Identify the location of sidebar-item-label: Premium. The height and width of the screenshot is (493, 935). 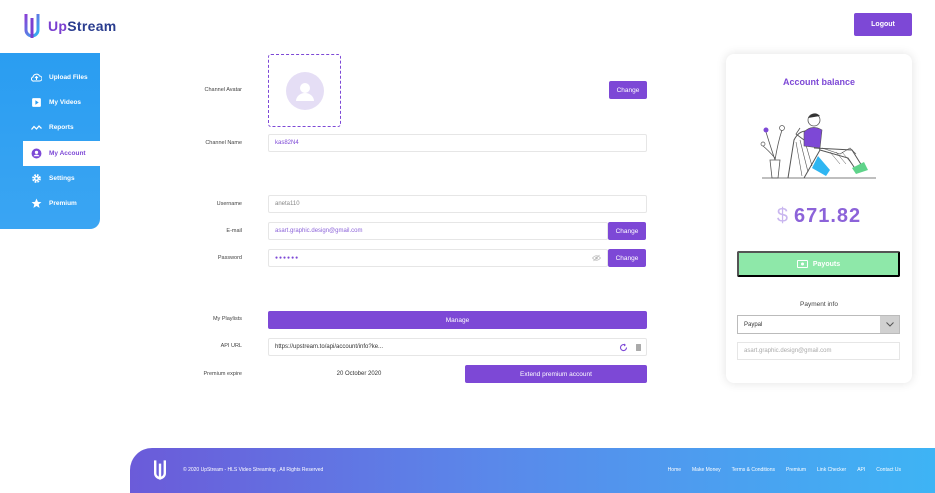
(63, 203).